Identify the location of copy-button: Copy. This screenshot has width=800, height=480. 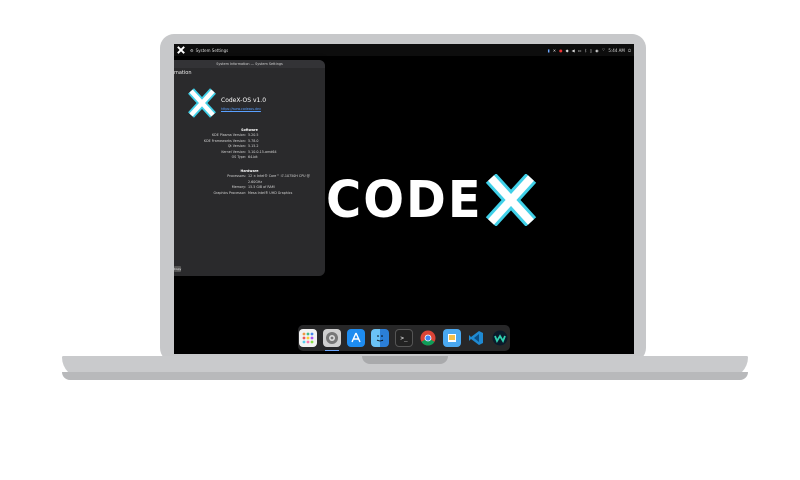
(177, 269).